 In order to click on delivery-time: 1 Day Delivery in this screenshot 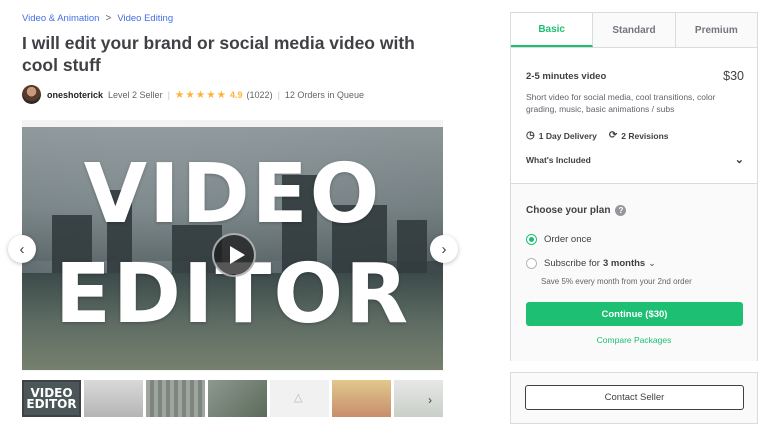, I will do `click(567, 135)`.